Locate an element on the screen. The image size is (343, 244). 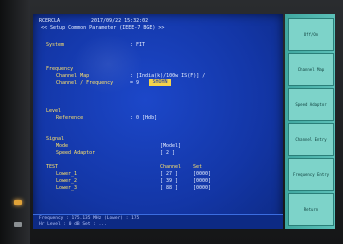
mode-value: [Model] is located at coordinates (170, 146).